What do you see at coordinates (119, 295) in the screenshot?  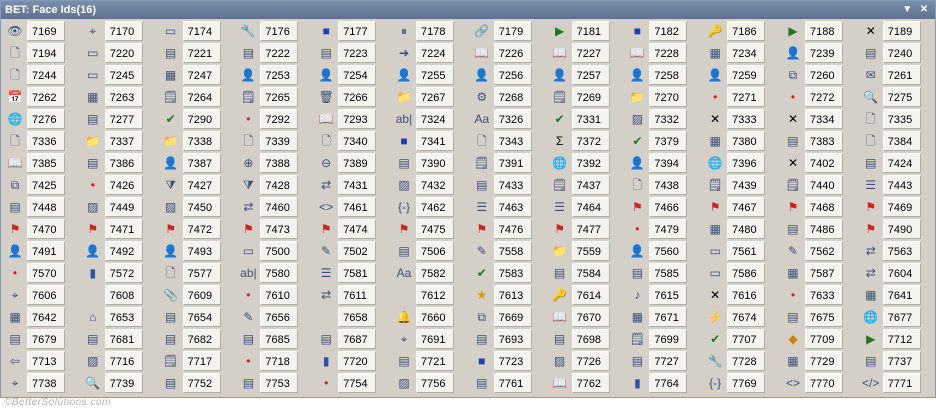 I see `face-id-cell: 7608` at bounding box center [119, 295].